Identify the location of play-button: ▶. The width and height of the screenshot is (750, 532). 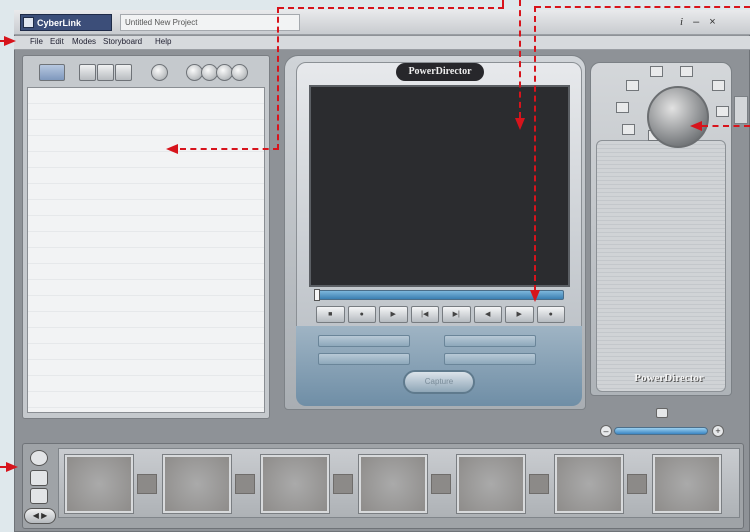
(393, 314).